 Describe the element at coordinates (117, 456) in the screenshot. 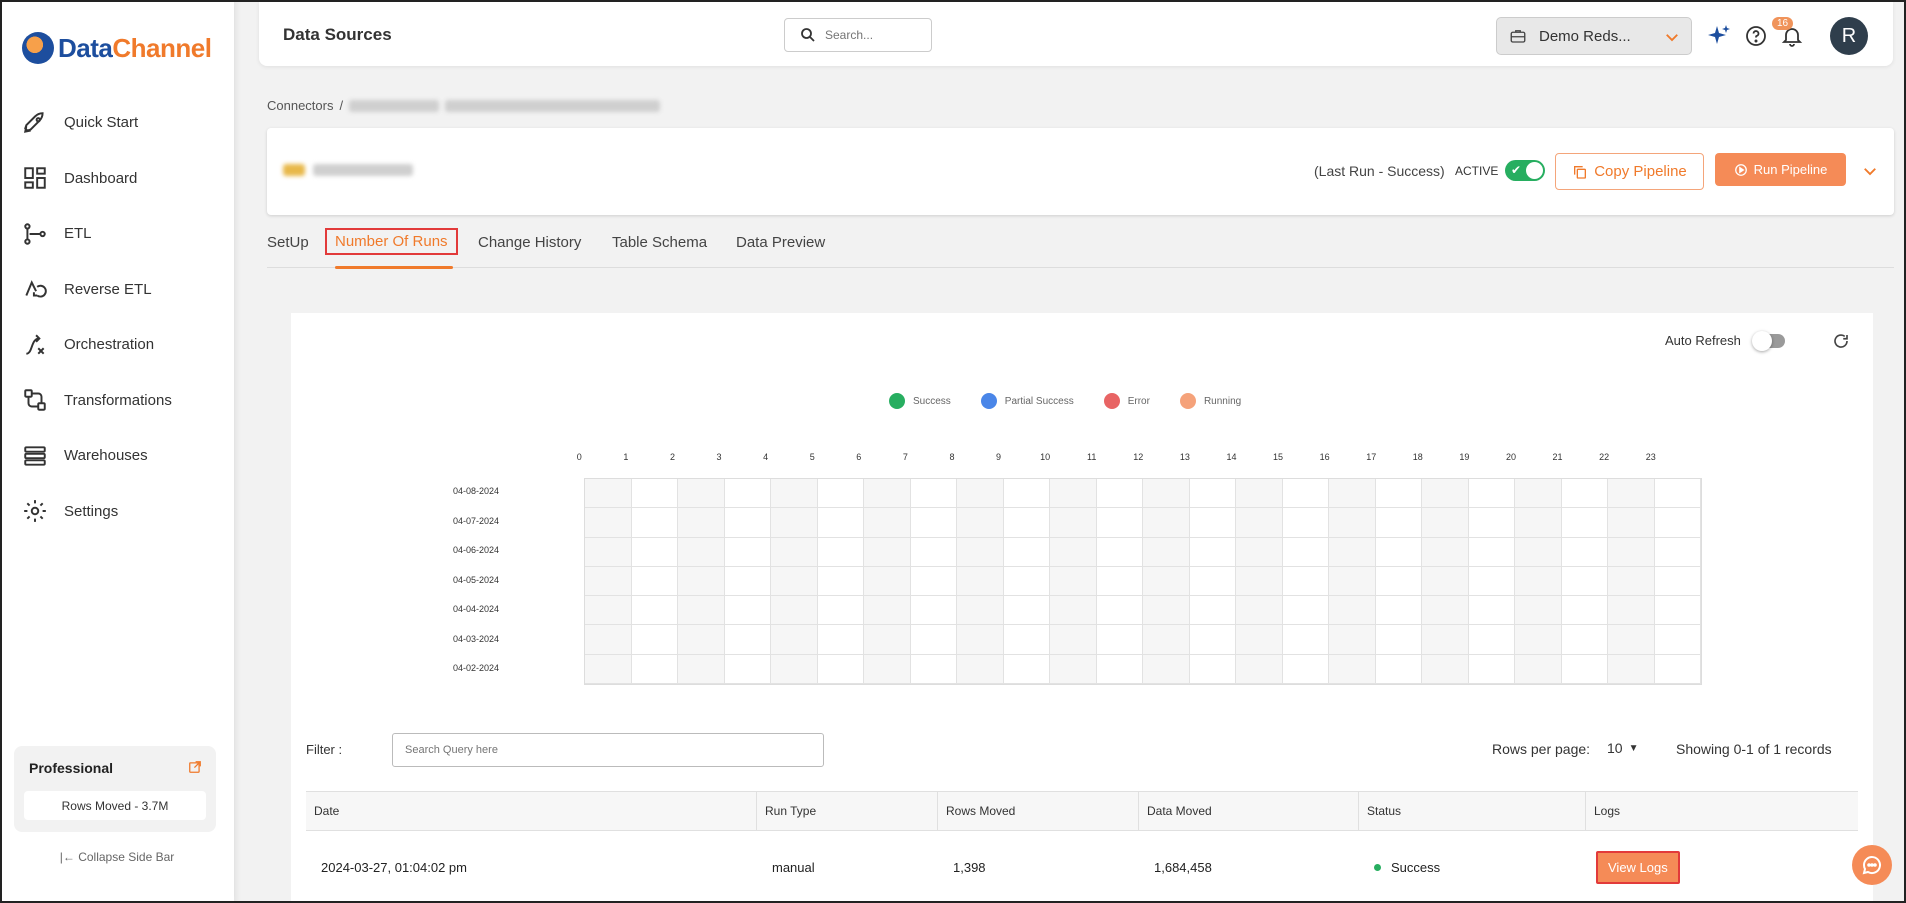

I see `sidebar-item-warehouses: Warehouses` at that location.